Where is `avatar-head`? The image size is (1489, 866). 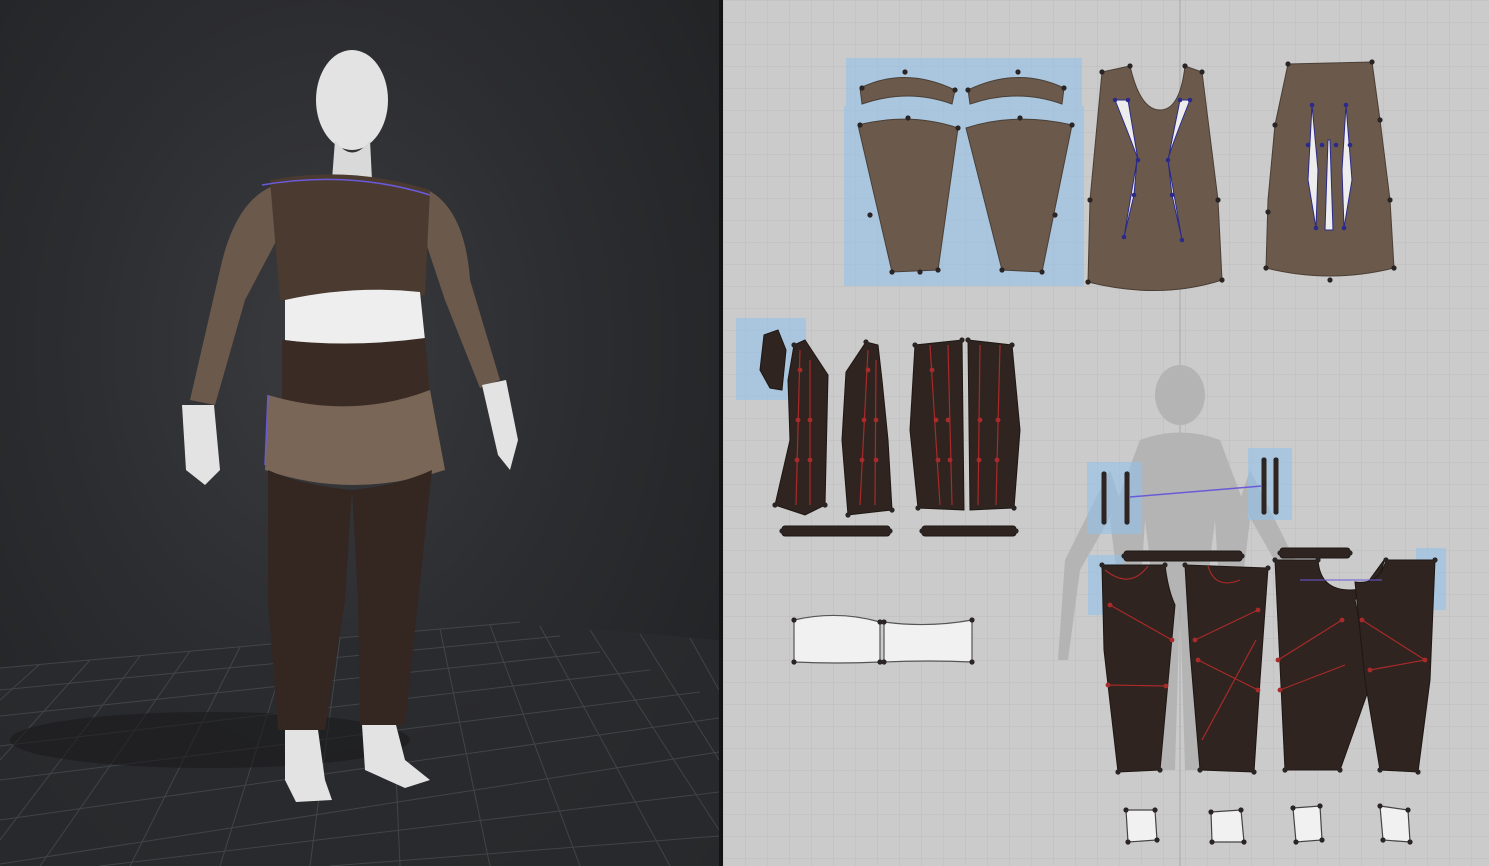
avatar-head is located at coordinates (352, 100).